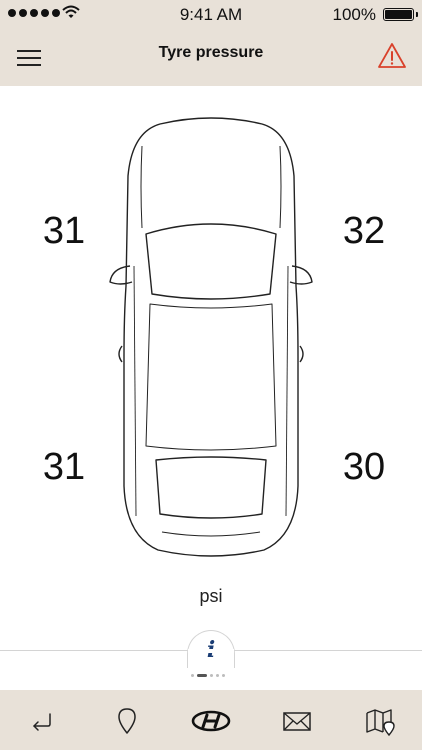  I want to click on brand-logo-icon, so click(211, 721).